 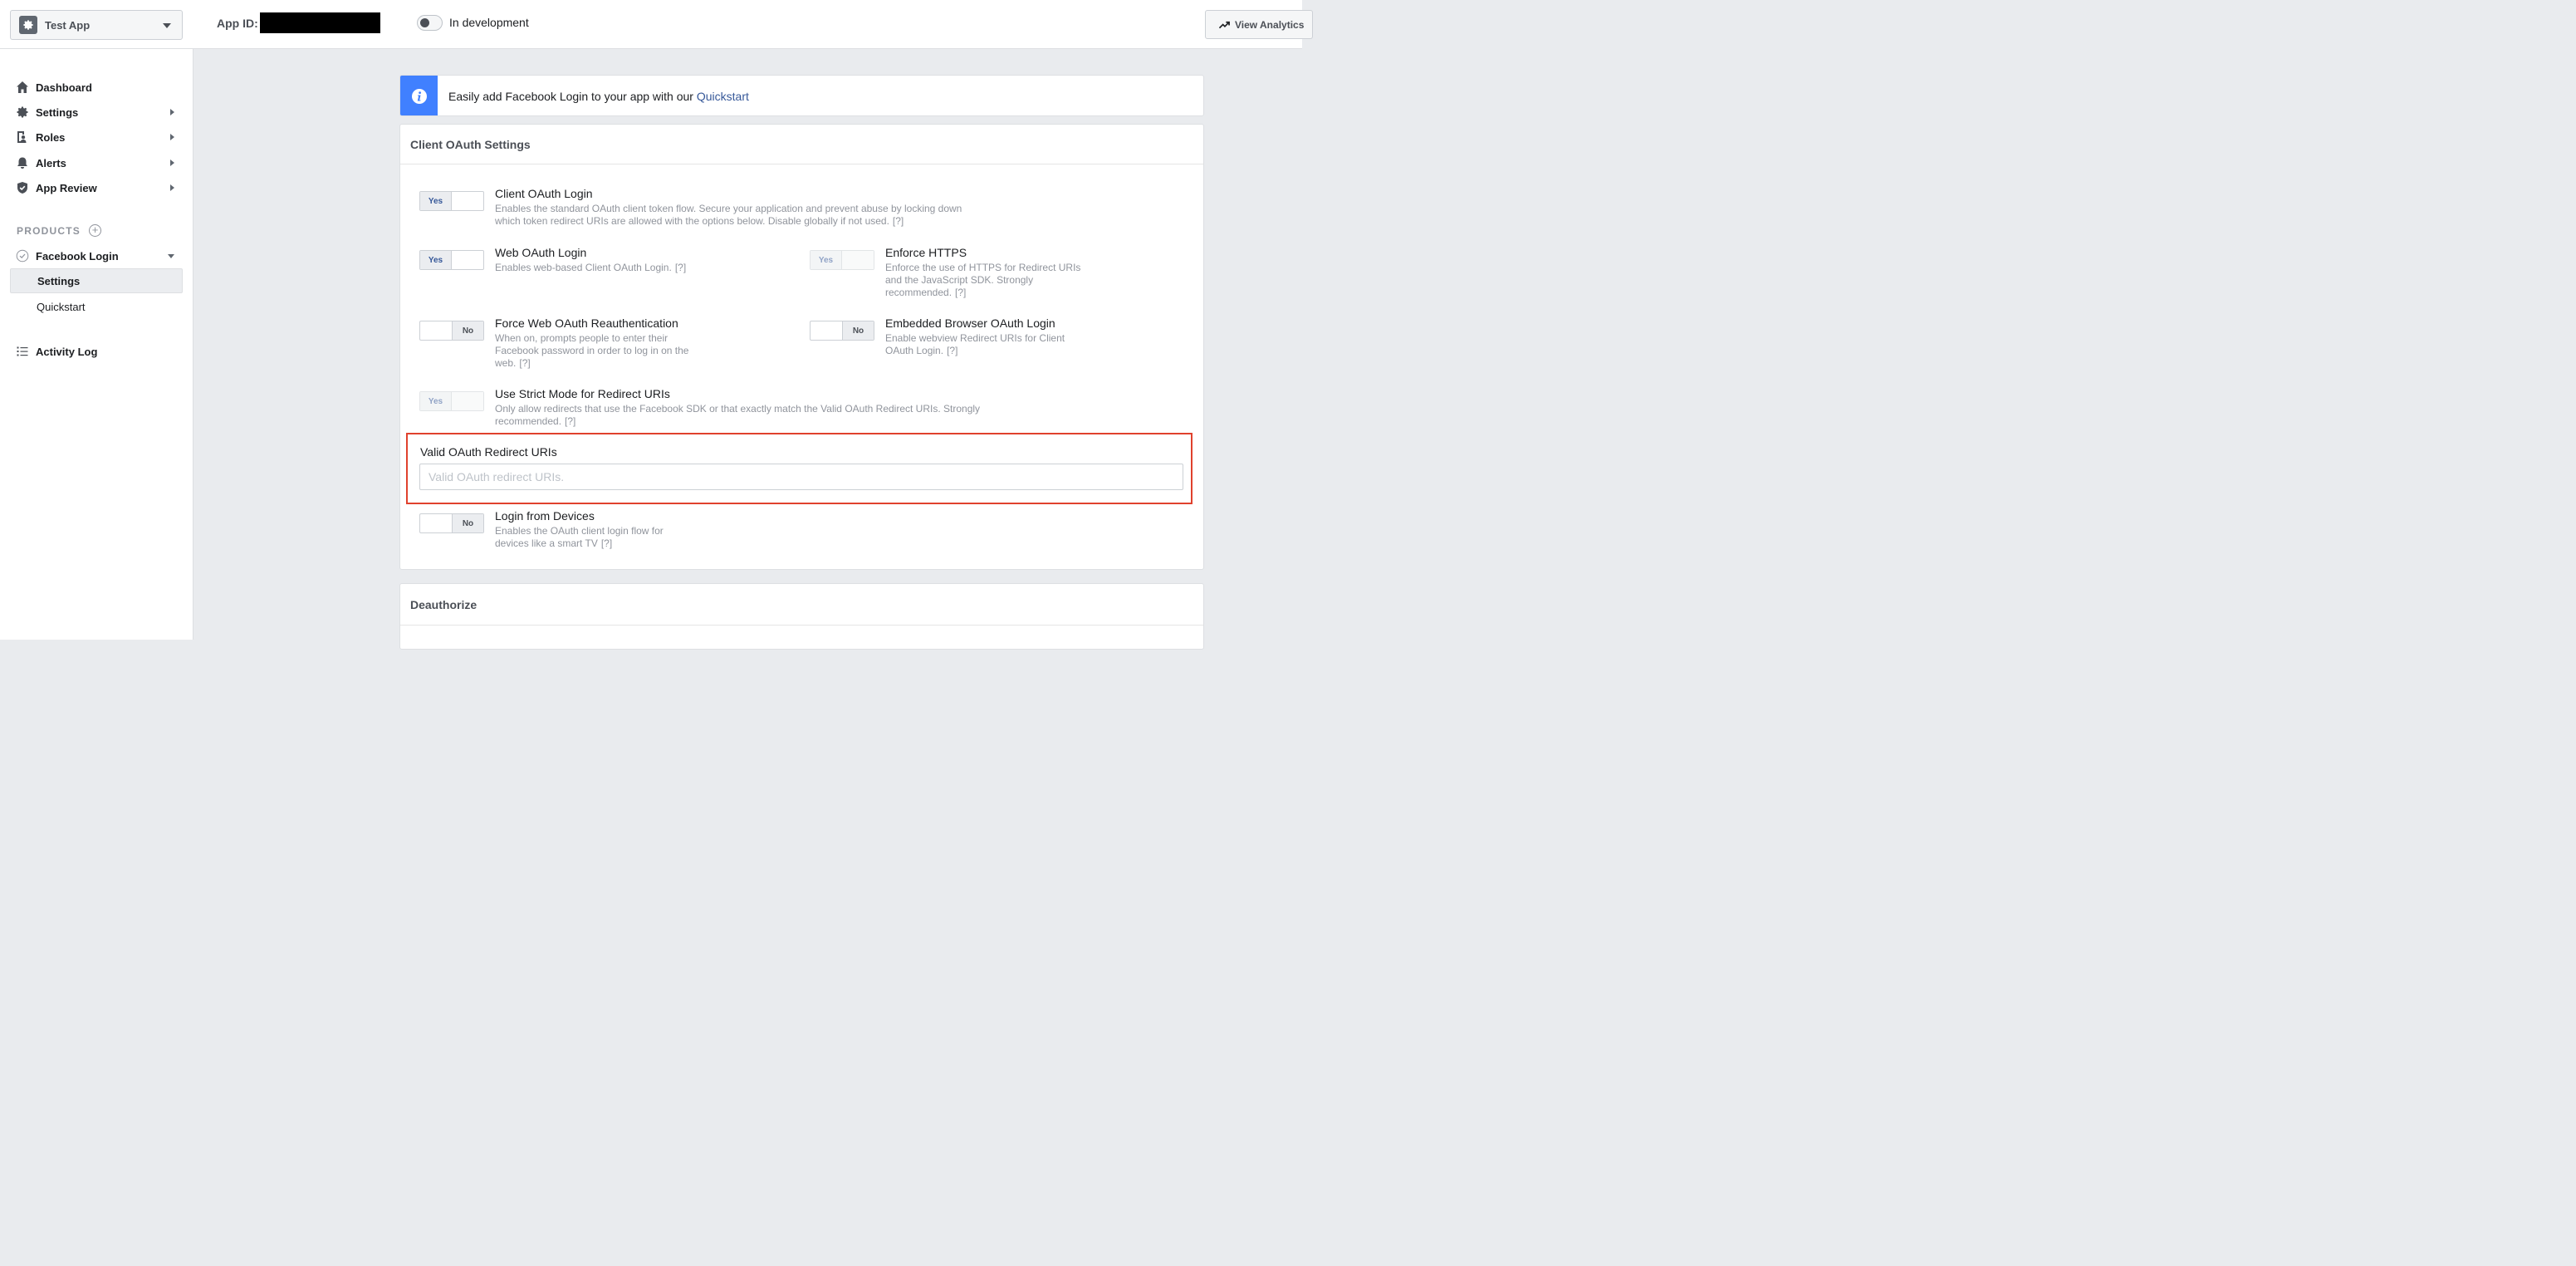 What do you see at coordinates (64, 87) in the screenshot?
I see `sidebar-item-label: Dashboard` at bounding box center [64, 87].